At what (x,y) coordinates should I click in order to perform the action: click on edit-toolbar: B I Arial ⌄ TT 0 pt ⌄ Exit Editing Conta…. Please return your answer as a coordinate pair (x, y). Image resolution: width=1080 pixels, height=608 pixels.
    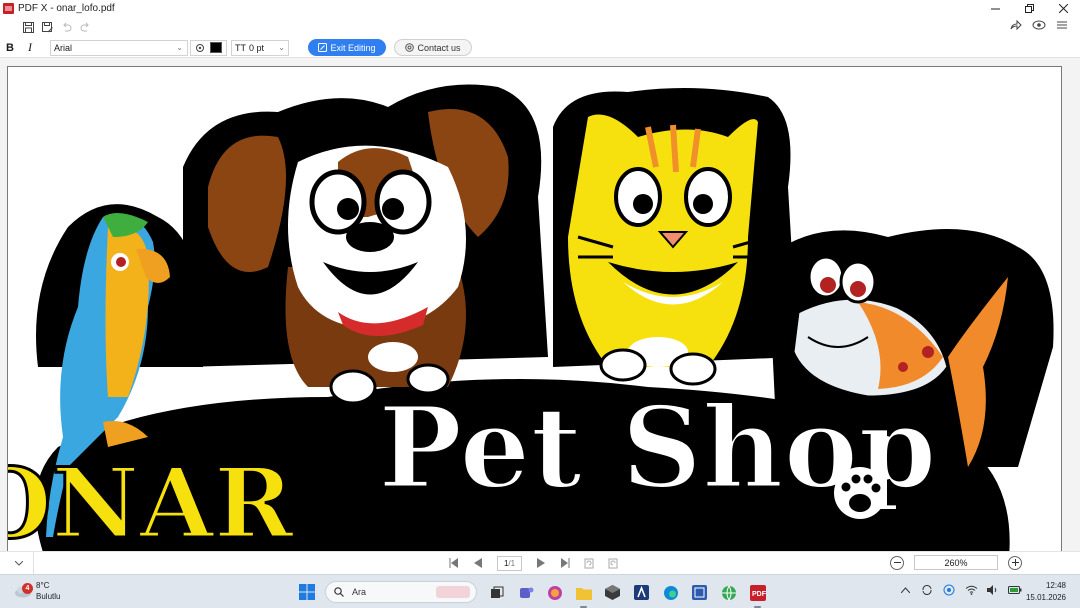
    Looking at the image, I should click on (540, 48).